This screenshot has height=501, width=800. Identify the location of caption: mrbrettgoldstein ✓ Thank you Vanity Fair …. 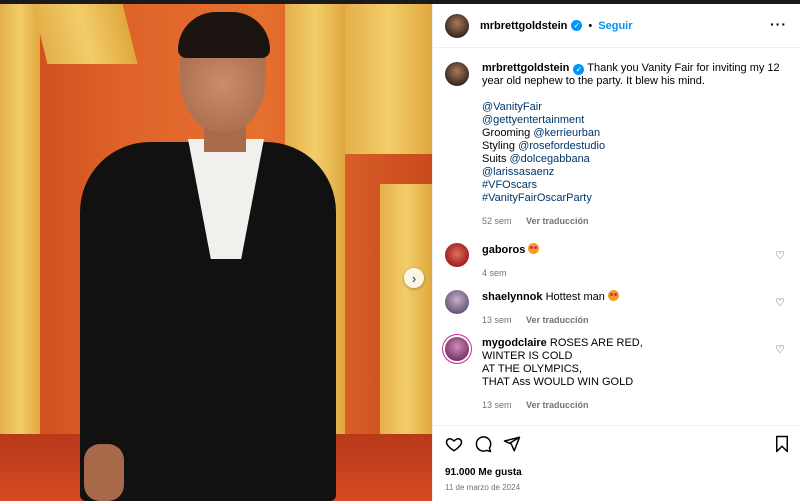
(617, 145).